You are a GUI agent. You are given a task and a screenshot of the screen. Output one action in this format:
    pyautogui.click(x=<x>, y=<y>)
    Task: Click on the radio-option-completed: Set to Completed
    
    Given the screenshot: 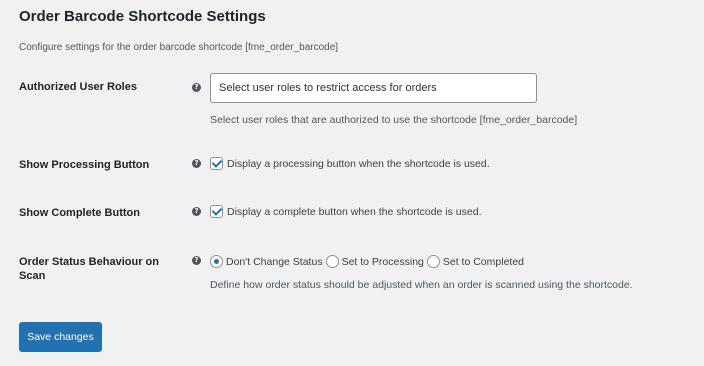 What is the action you would take?
    pyautogui.click(x=475, y=261)
    